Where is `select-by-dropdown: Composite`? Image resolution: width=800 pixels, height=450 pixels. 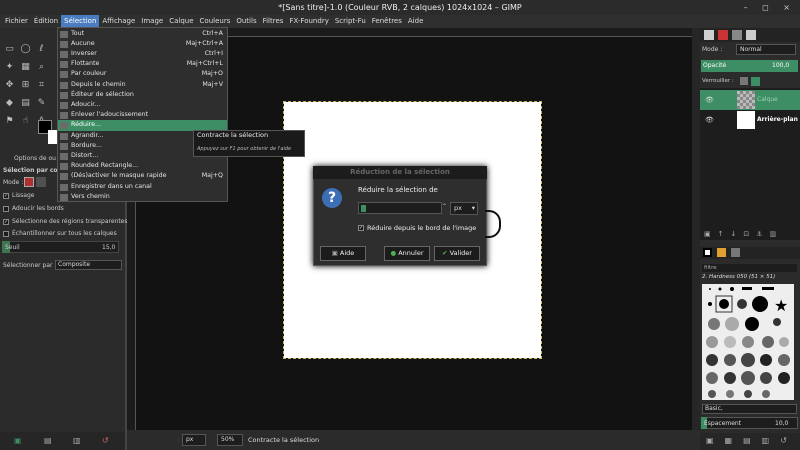 select-by-dropdown: Composite is located at coordinates (88, 265).